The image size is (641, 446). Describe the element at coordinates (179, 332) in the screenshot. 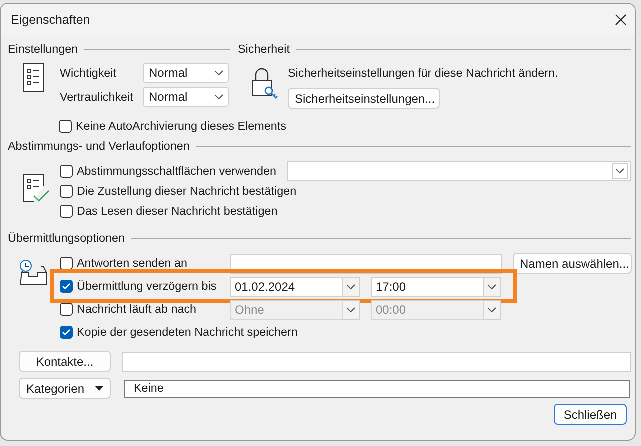

I see `checkbox: Kopie der gesendeten Nachricht speichern` at that location.